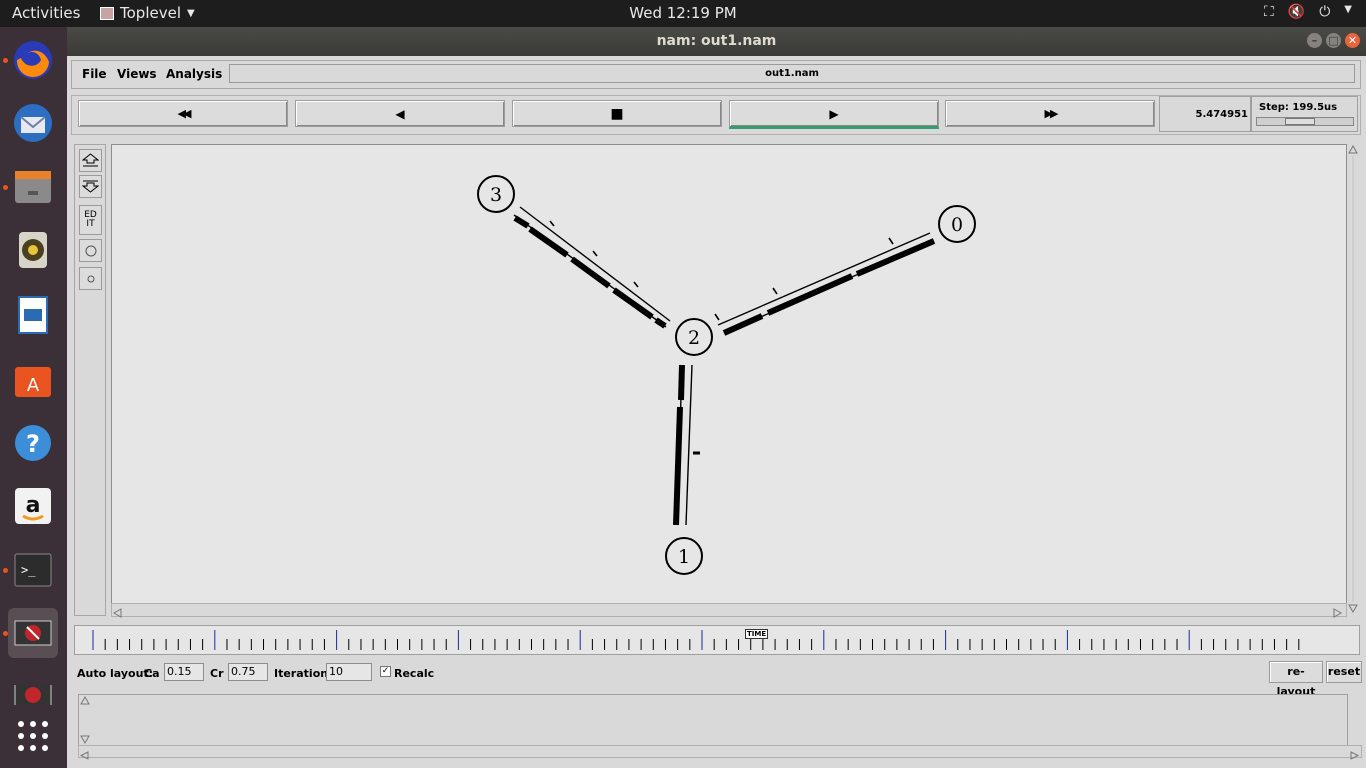  I want to click on node-label: 2, so click(694, 338).